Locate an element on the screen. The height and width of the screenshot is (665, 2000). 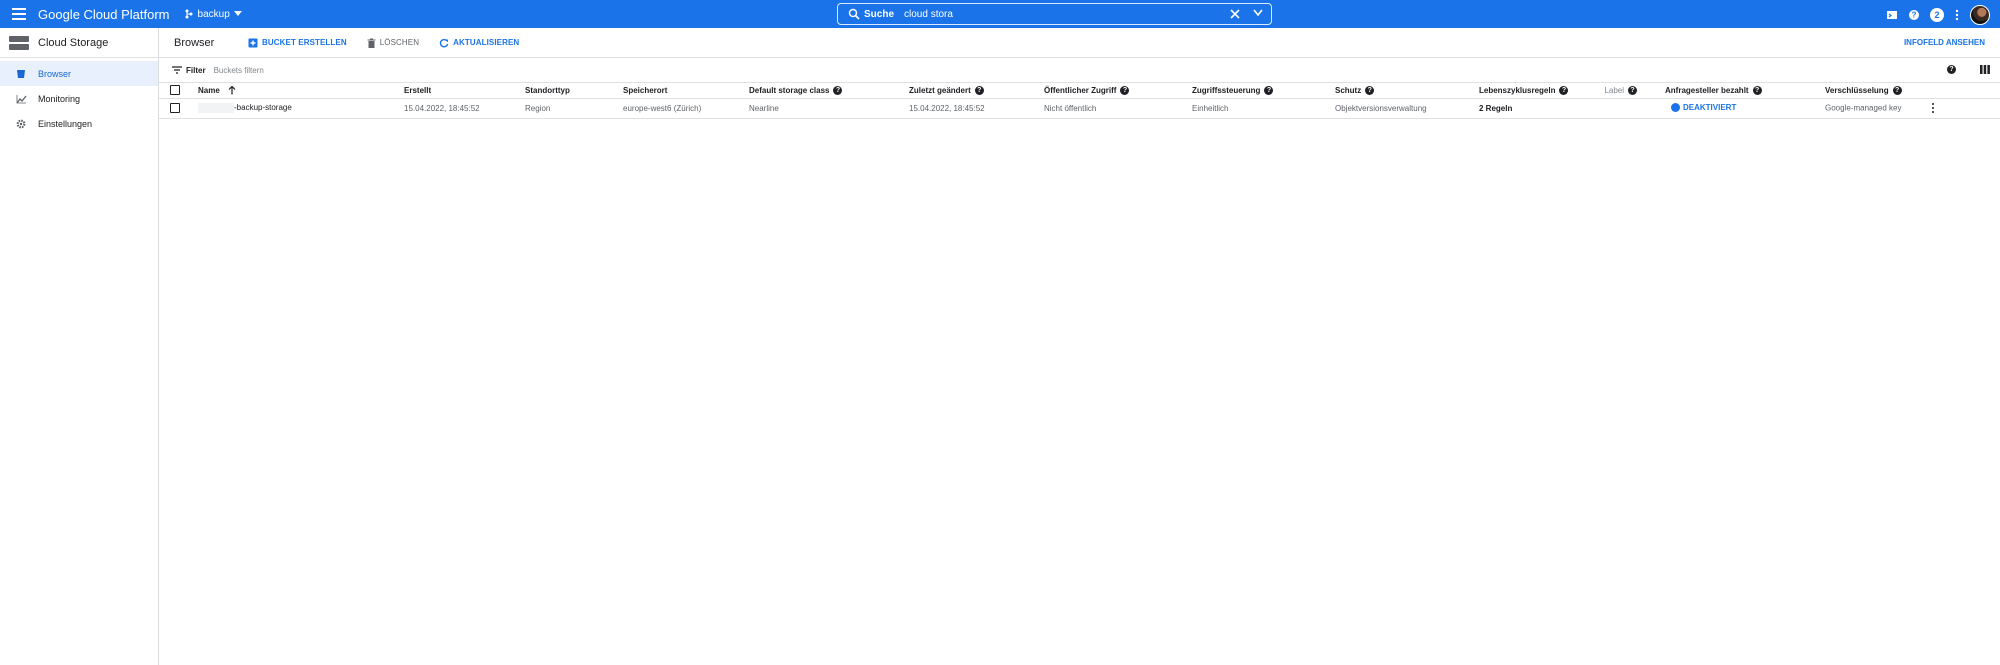
column-label: Anfragesteller bezahlt is located at coordinates (1707, 90).